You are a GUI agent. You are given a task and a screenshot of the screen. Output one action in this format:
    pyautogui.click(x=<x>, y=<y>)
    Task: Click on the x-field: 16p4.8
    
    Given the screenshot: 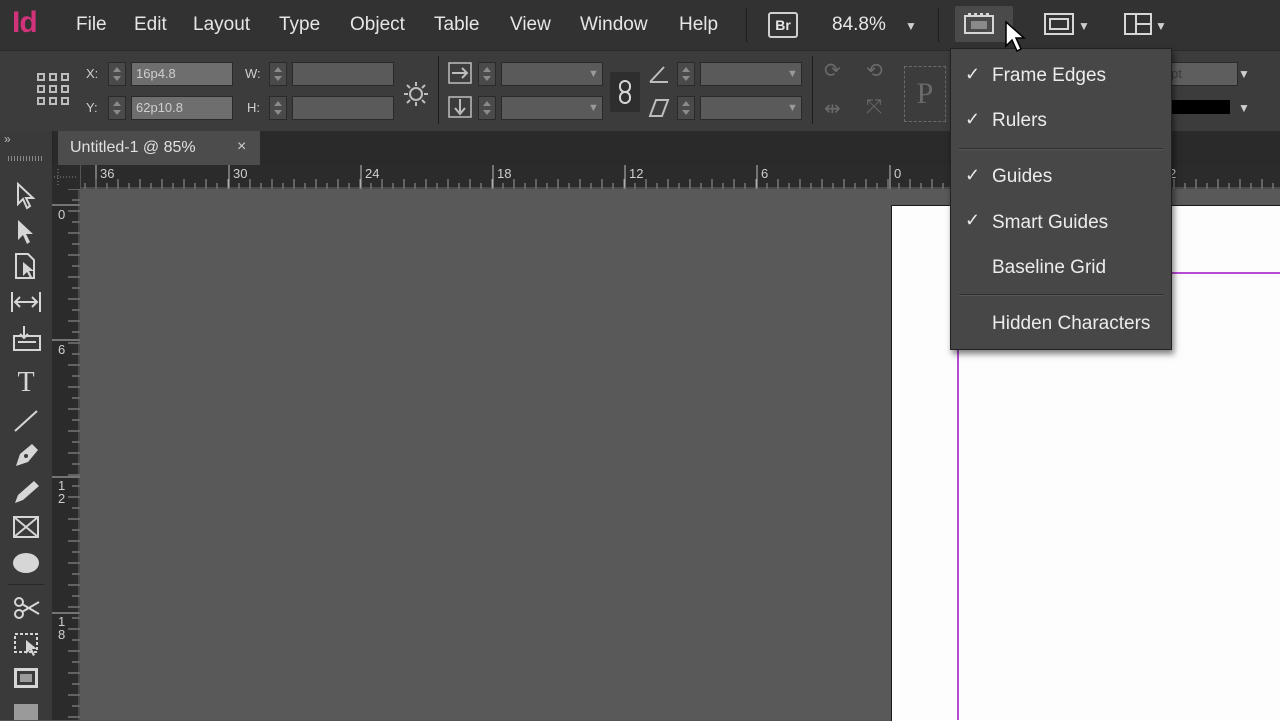 What is the action you would take?
    pyautogui.click(x=182, y=74)
    